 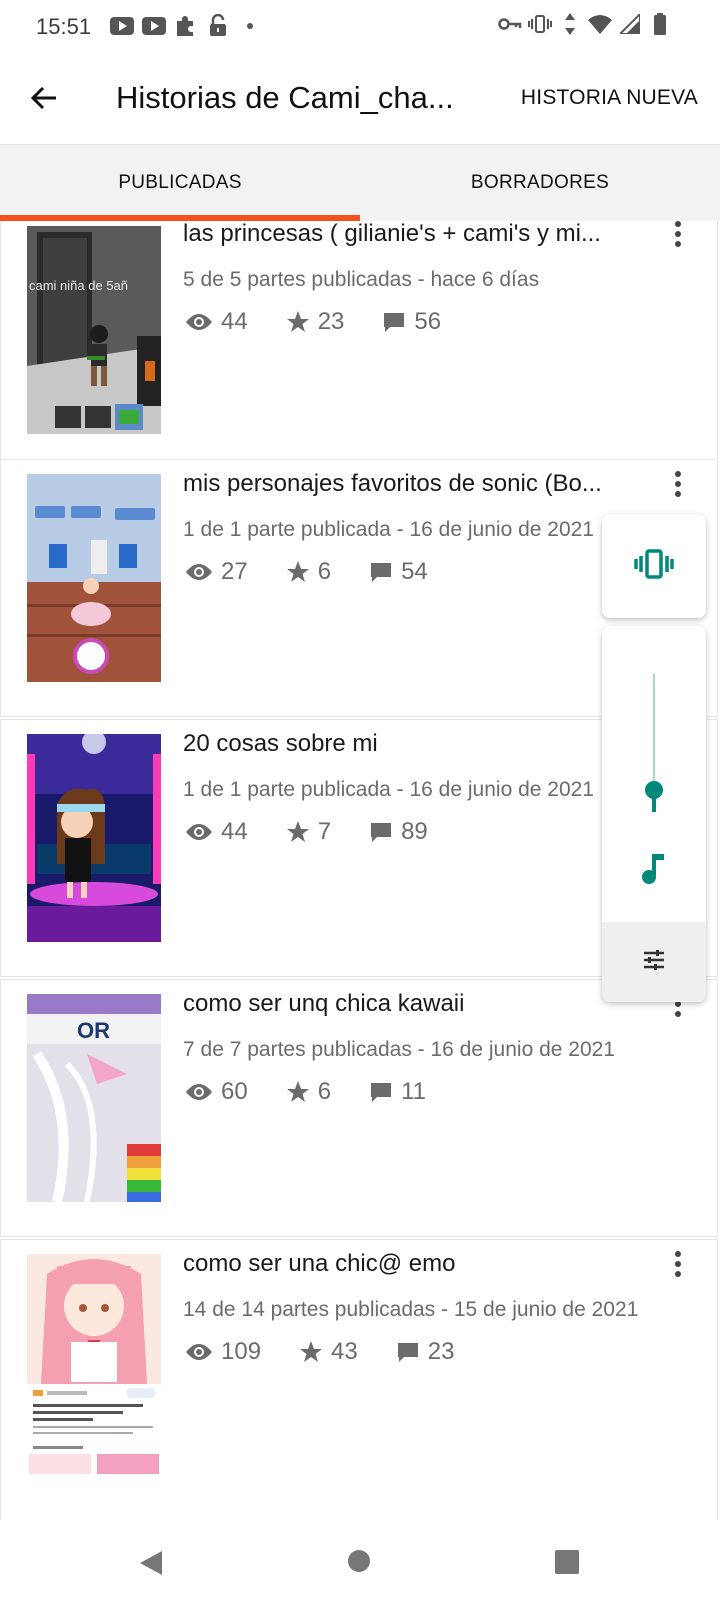 I want to click on comments-stat: 56, so click(x=411, y=322).